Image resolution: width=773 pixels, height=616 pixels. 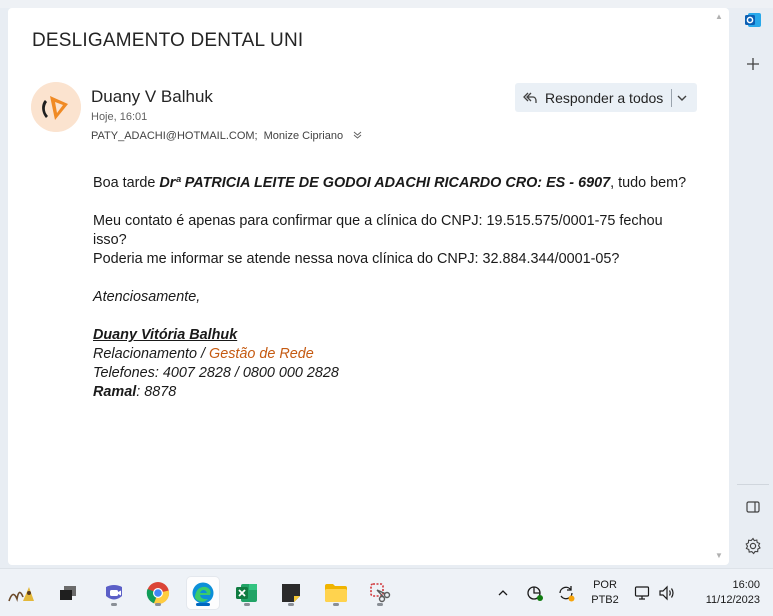 I want to click on vertical-scrollbar: ▲ ▼, so click(x=719, y=286).